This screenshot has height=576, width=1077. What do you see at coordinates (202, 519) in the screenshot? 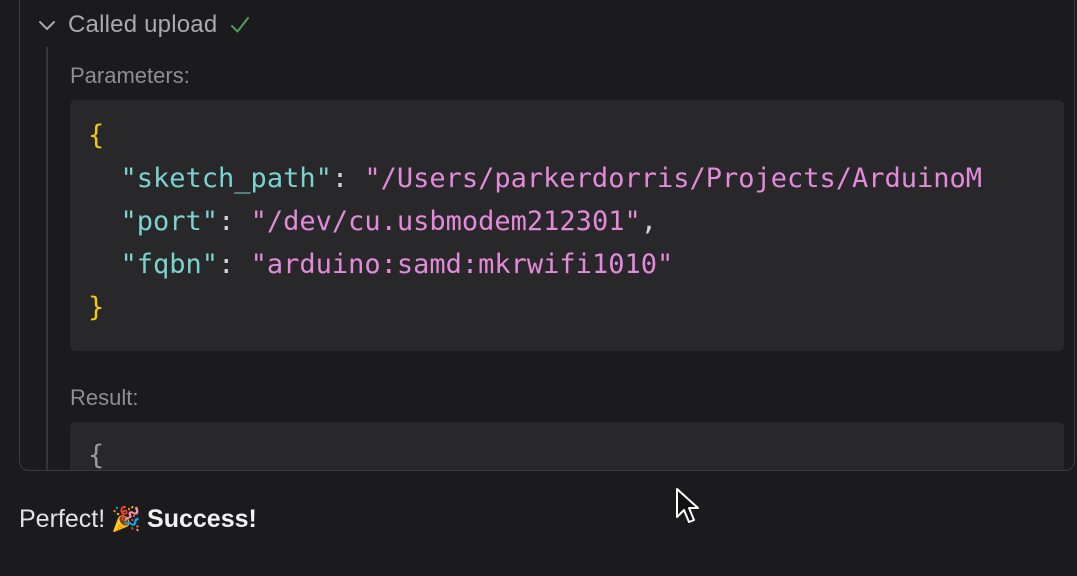
I see `message-strong-text: Success!` at bounding box center [202, 519].